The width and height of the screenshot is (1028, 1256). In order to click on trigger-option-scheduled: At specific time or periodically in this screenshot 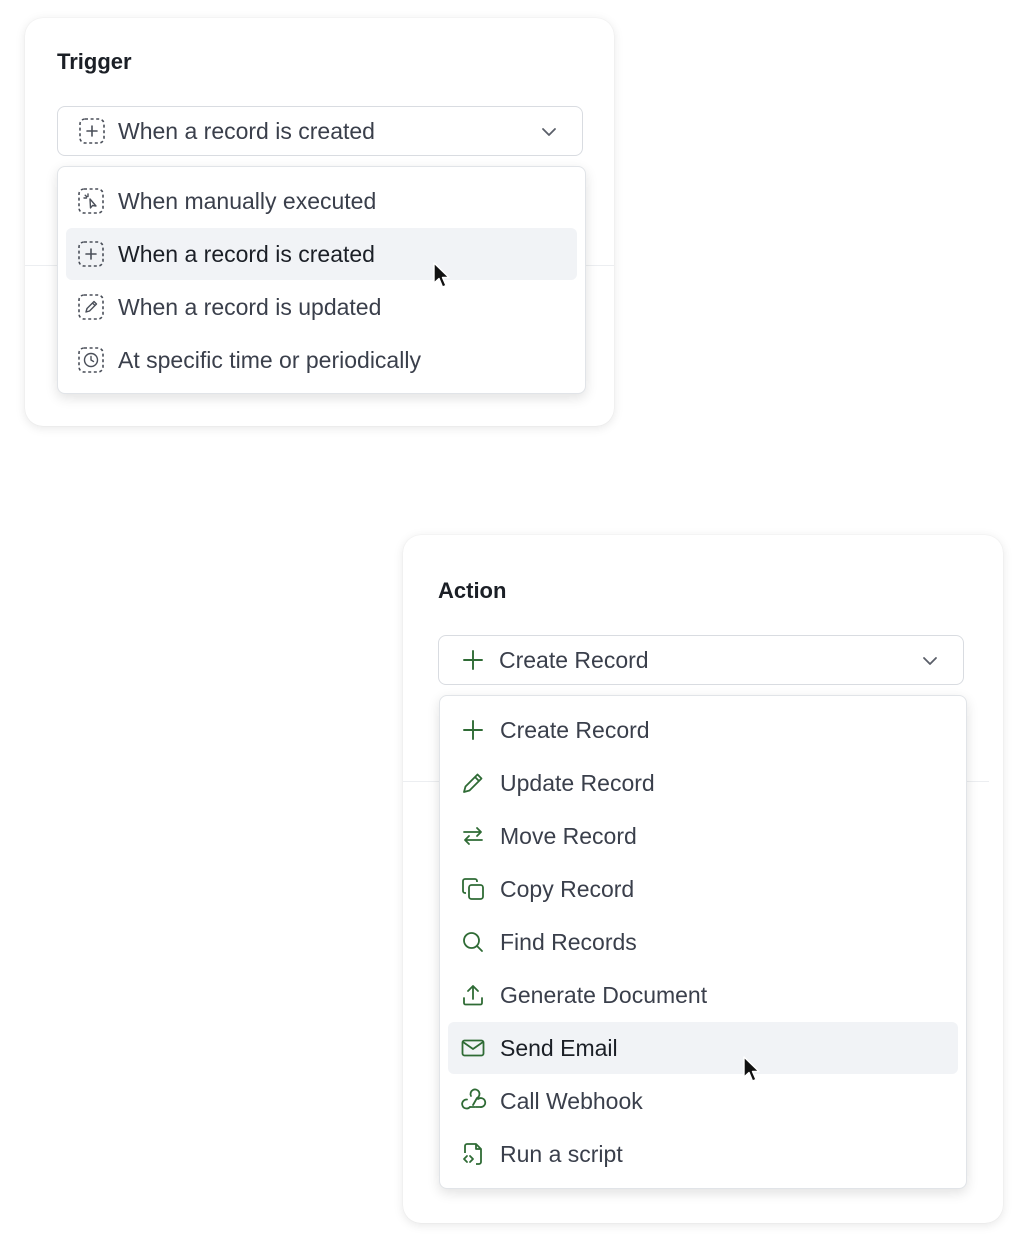, I will do `click(321, 360)`.